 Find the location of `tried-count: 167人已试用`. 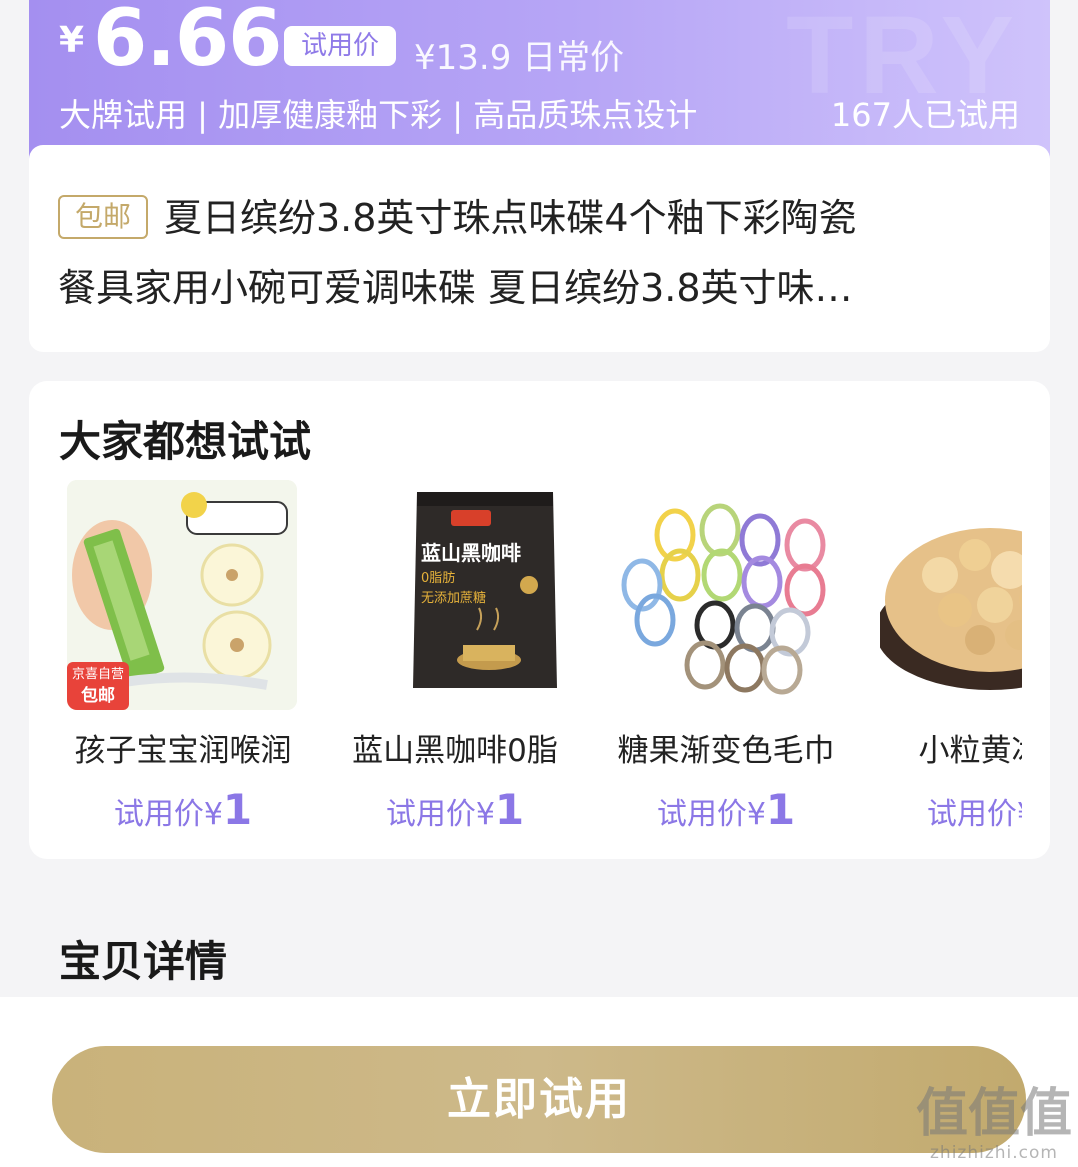

tried-count: 167人已试用 is located at coordinates (925, 115).